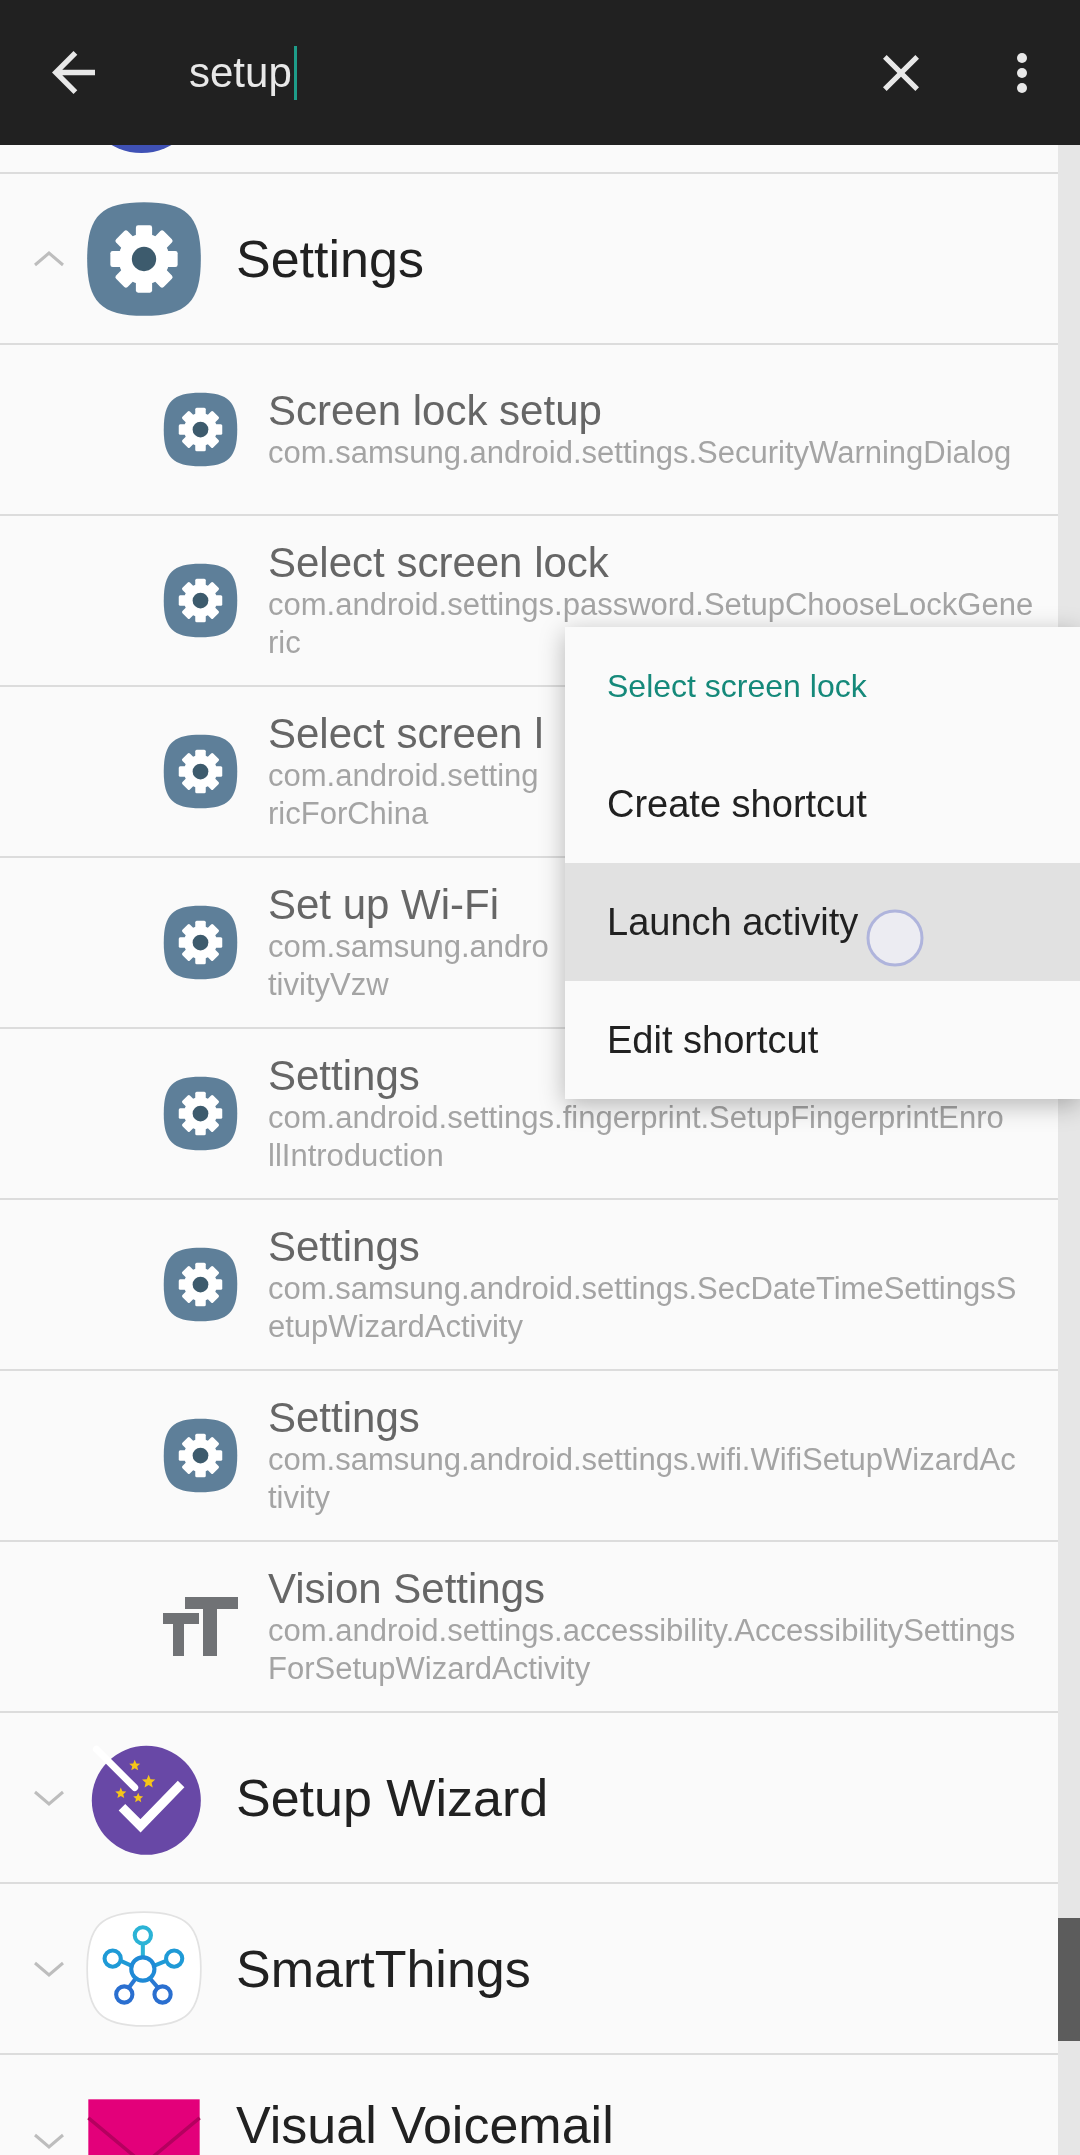  What do you see at coordinates (822, 1040) in the screenshot?
I see `menu-item: Edit shortcut` at bounding box center [822, 1040].